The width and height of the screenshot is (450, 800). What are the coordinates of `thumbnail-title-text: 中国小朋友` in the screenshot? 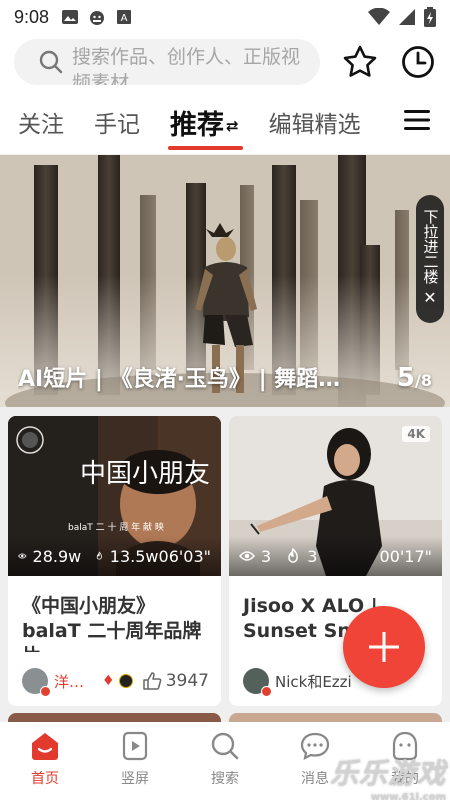 It's located at (145, 474).